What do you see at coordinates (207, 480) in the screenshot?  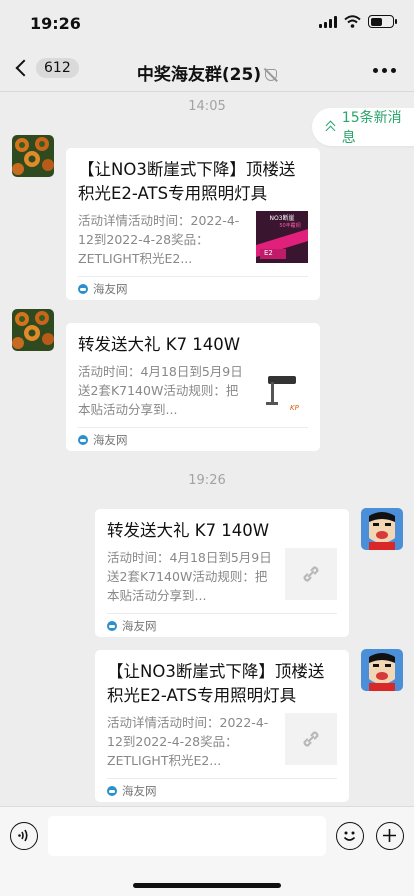 I see `timestamp: 19:26` at bounding box center [207, 480].